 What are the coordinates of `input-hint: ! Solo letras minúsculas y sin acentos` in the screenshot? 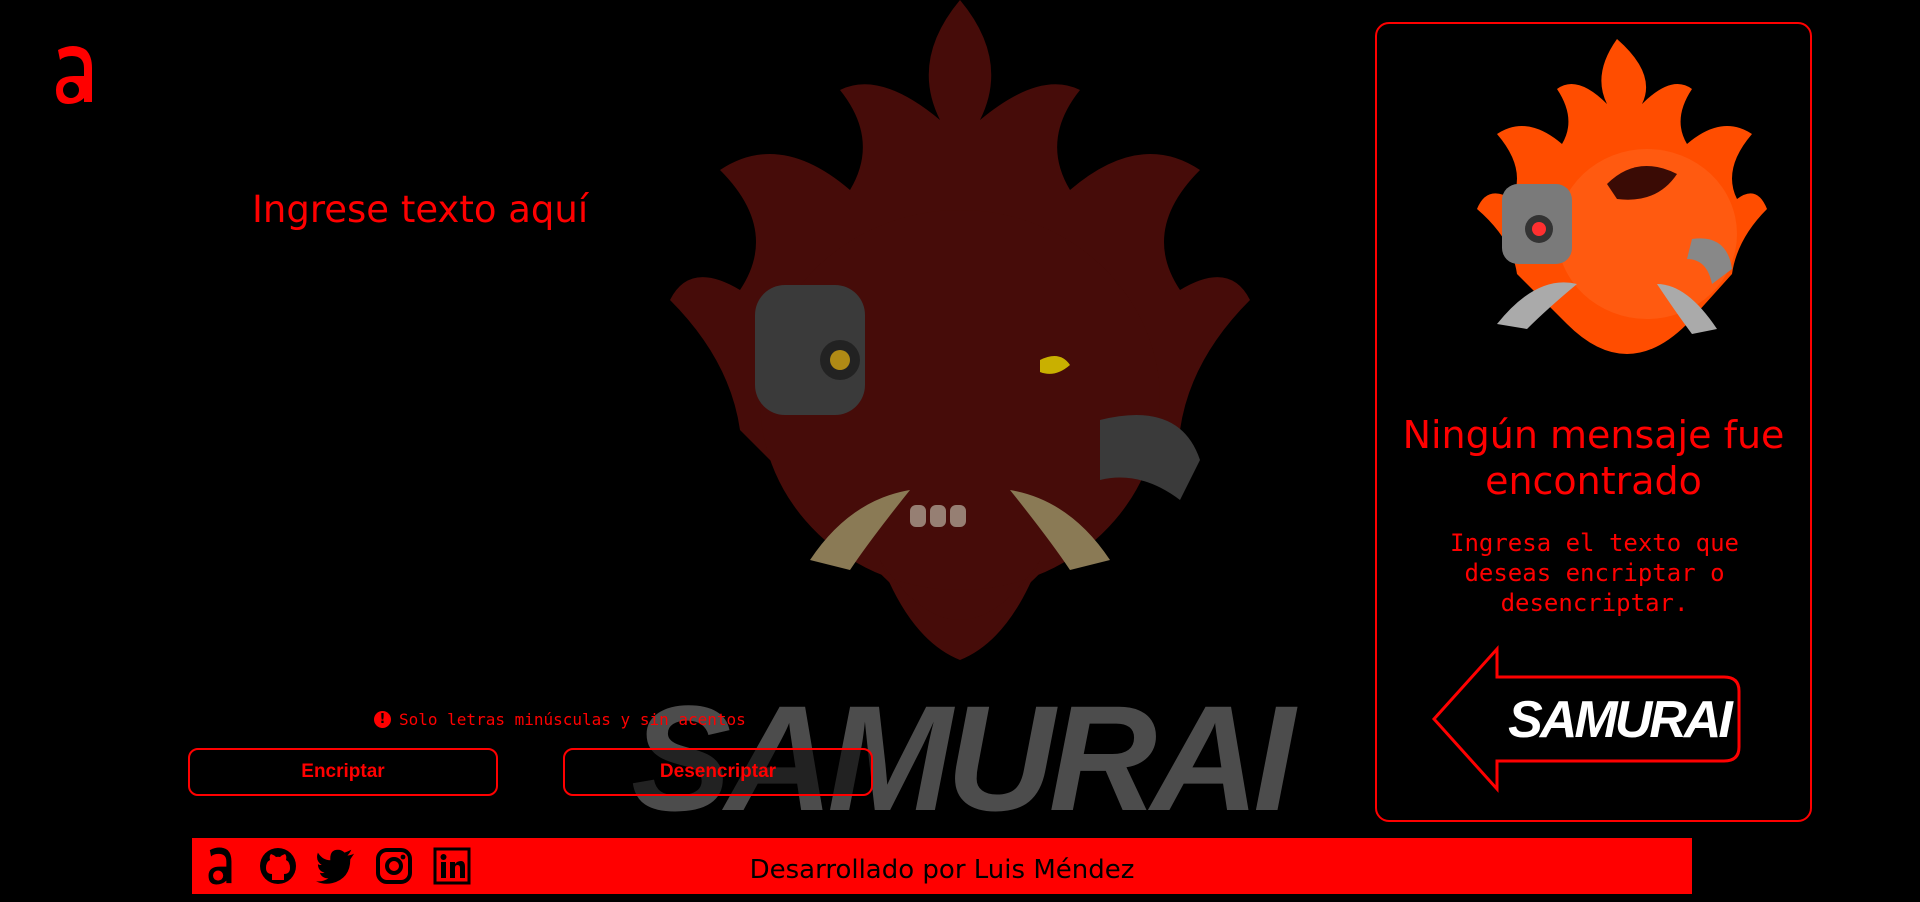 It's located at (560, 719).